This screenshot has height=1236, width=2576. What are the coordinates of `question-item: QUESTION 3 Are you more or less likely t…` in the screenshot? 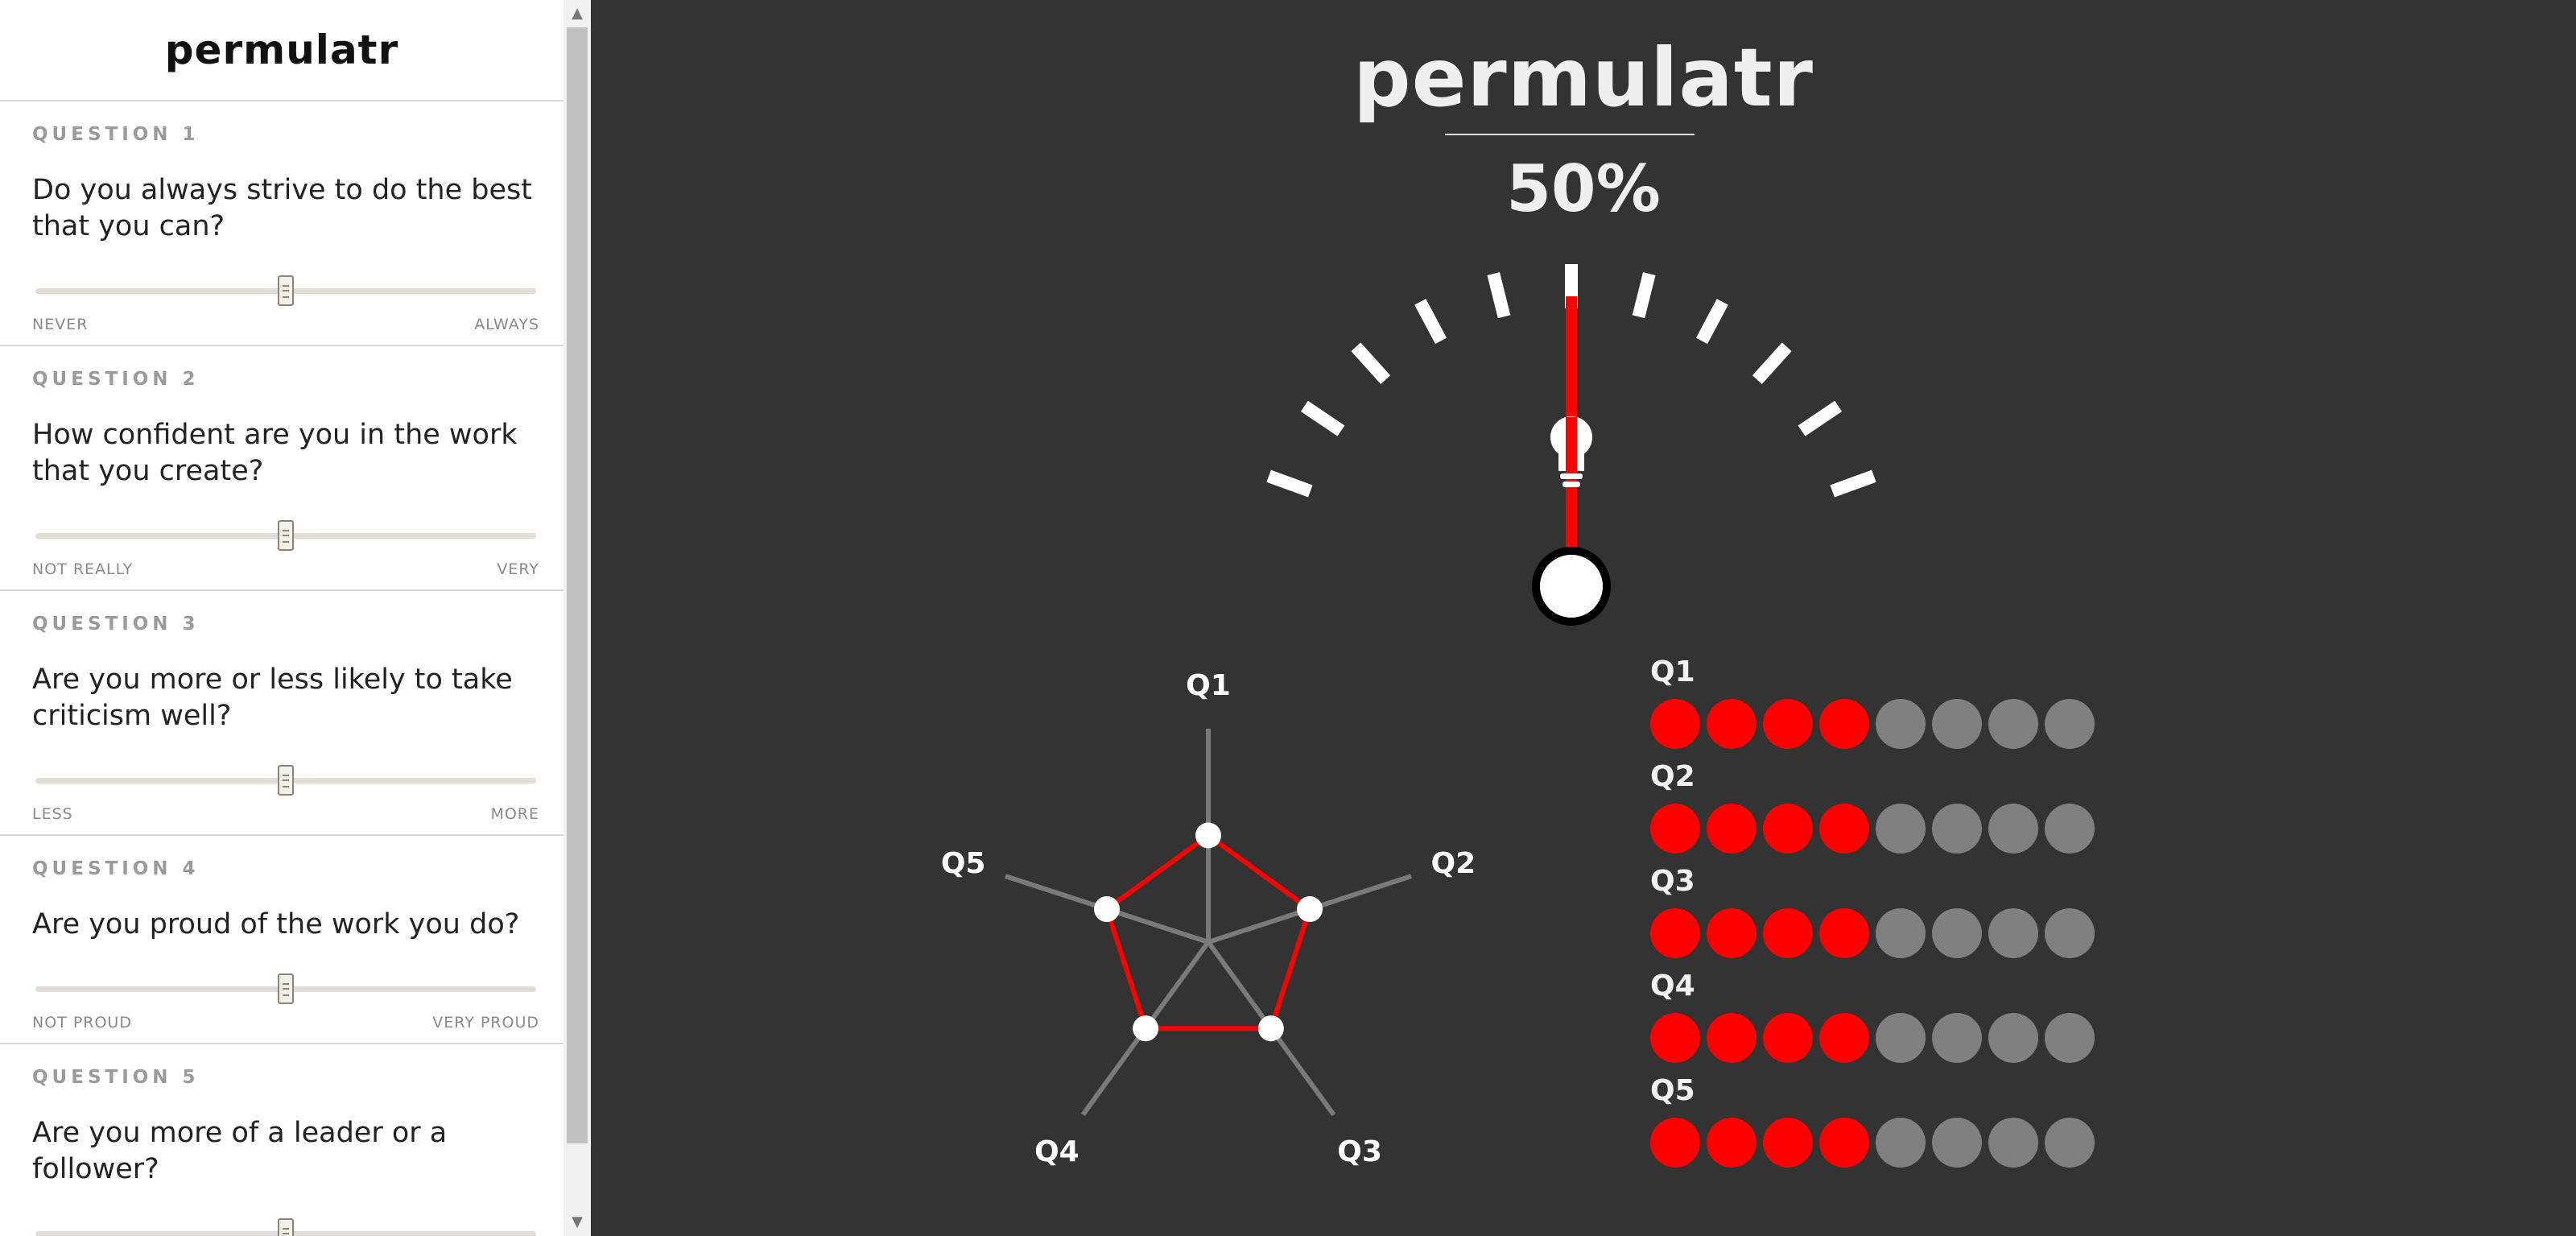 It's located at (282, 713).